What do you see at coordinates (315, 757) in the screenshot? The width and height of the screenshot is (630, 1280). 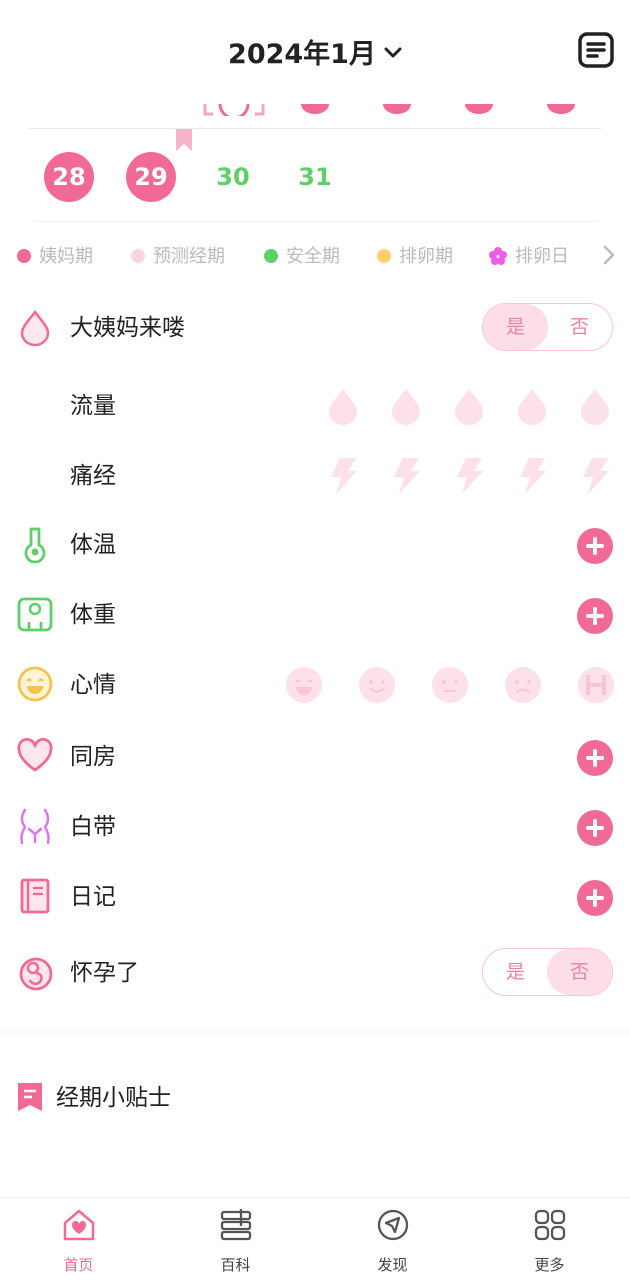 I see `record-intimacy: 同房` at bounding box center [315, 757].